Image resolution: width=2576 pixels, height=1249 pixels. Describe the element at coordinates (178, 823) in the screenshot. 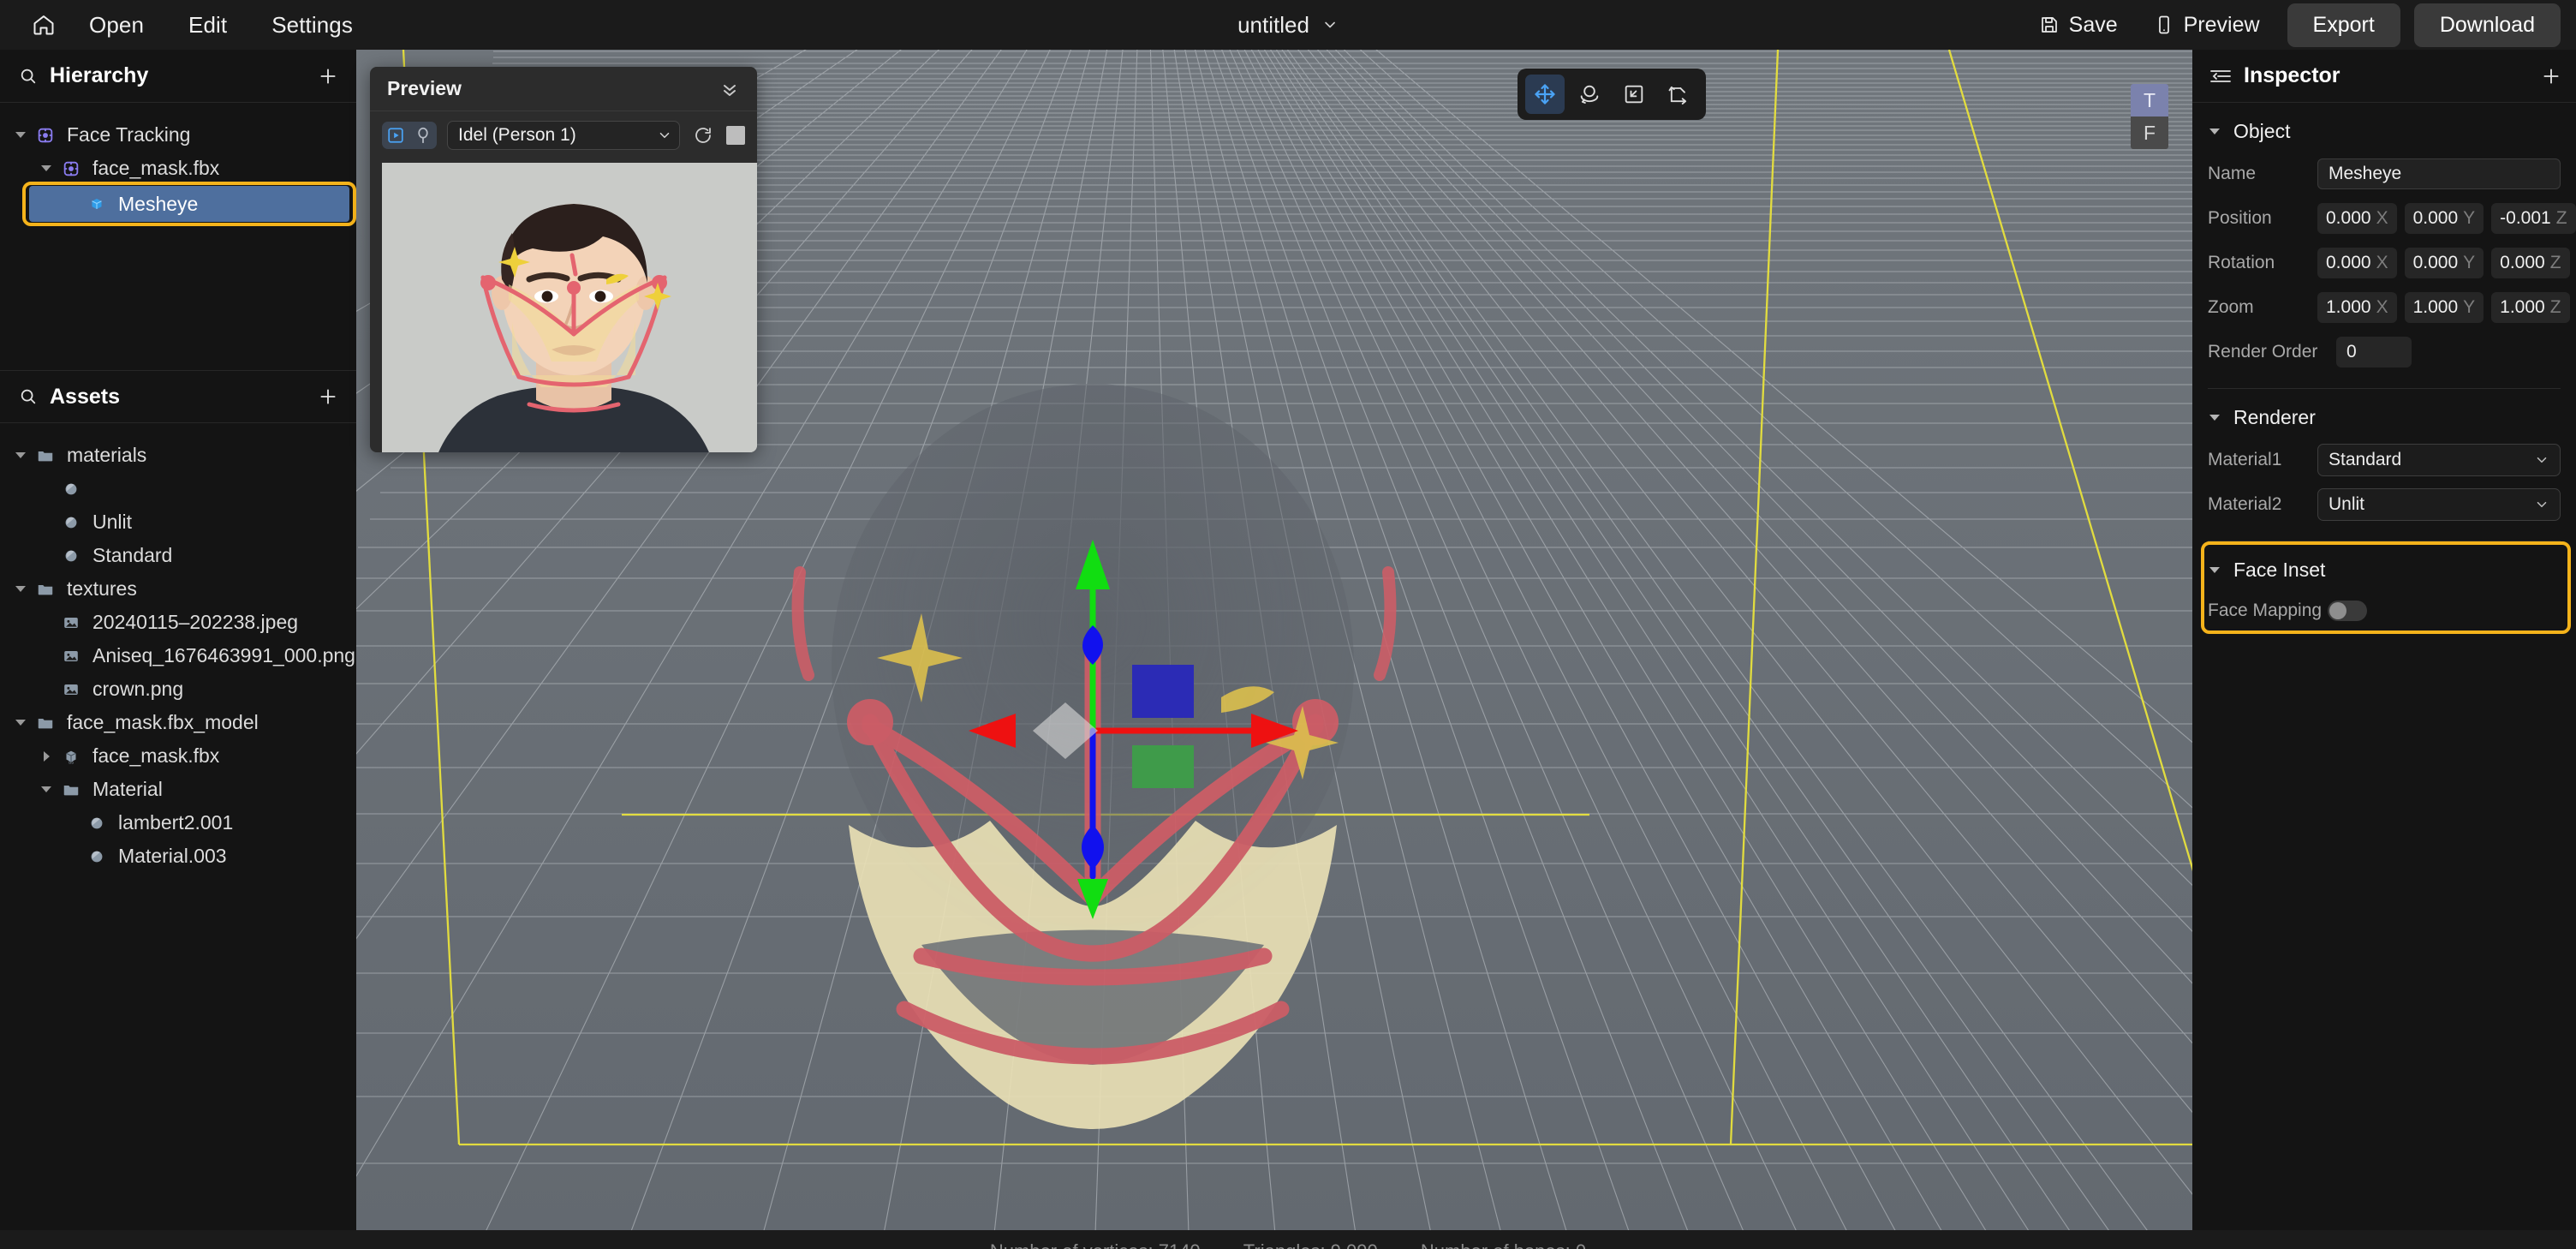

I see `tree-item: lambert2.001` at that location.